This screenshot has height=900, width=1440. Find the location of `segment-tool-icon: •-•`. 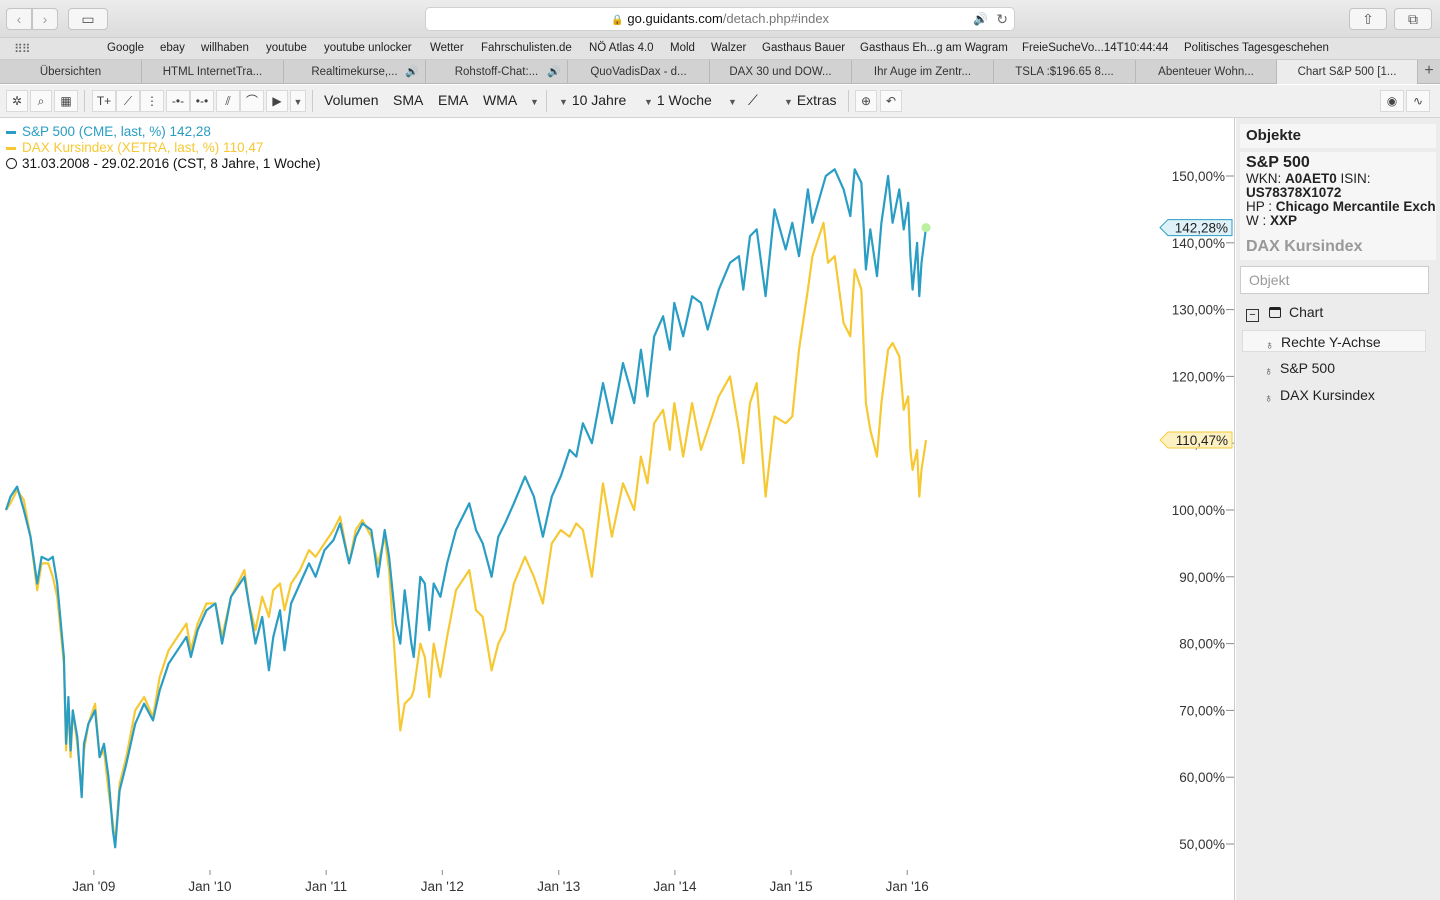

segment-tool-icon: •-• is located at coordinates (202, 101).